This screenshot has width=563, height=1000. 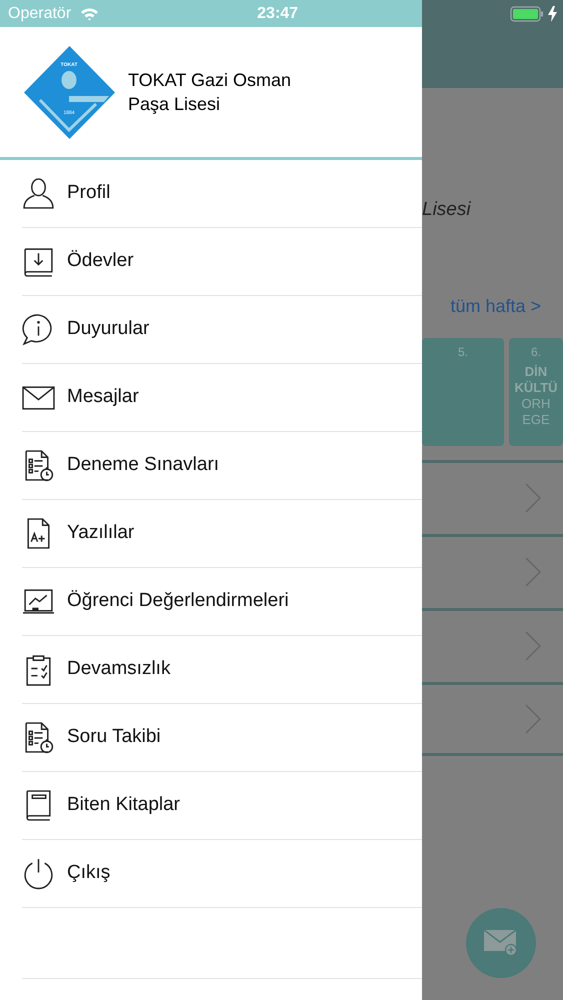 What do you see at coordinates (40, 14) in the screenshot?
I see `carrier-name: Operatör` at bounding box center [40, 14].